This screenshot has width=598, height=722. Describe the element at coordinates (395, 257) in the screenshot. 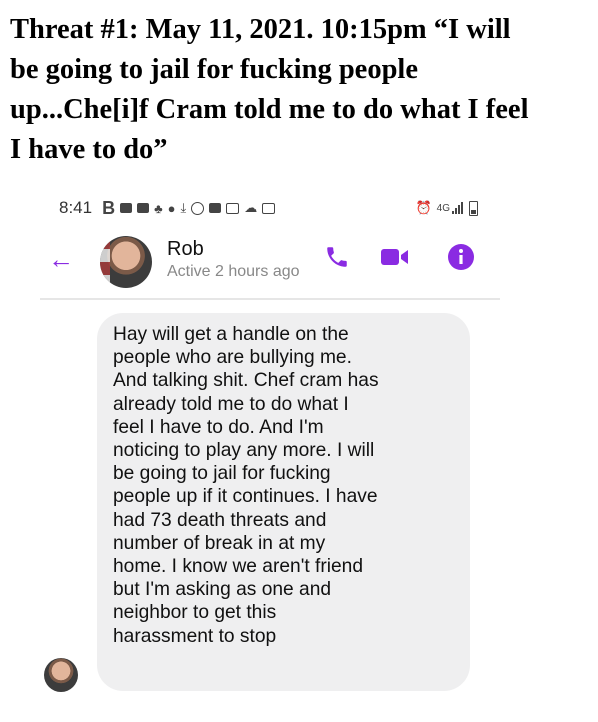

I see `video-call-icon` at that location.